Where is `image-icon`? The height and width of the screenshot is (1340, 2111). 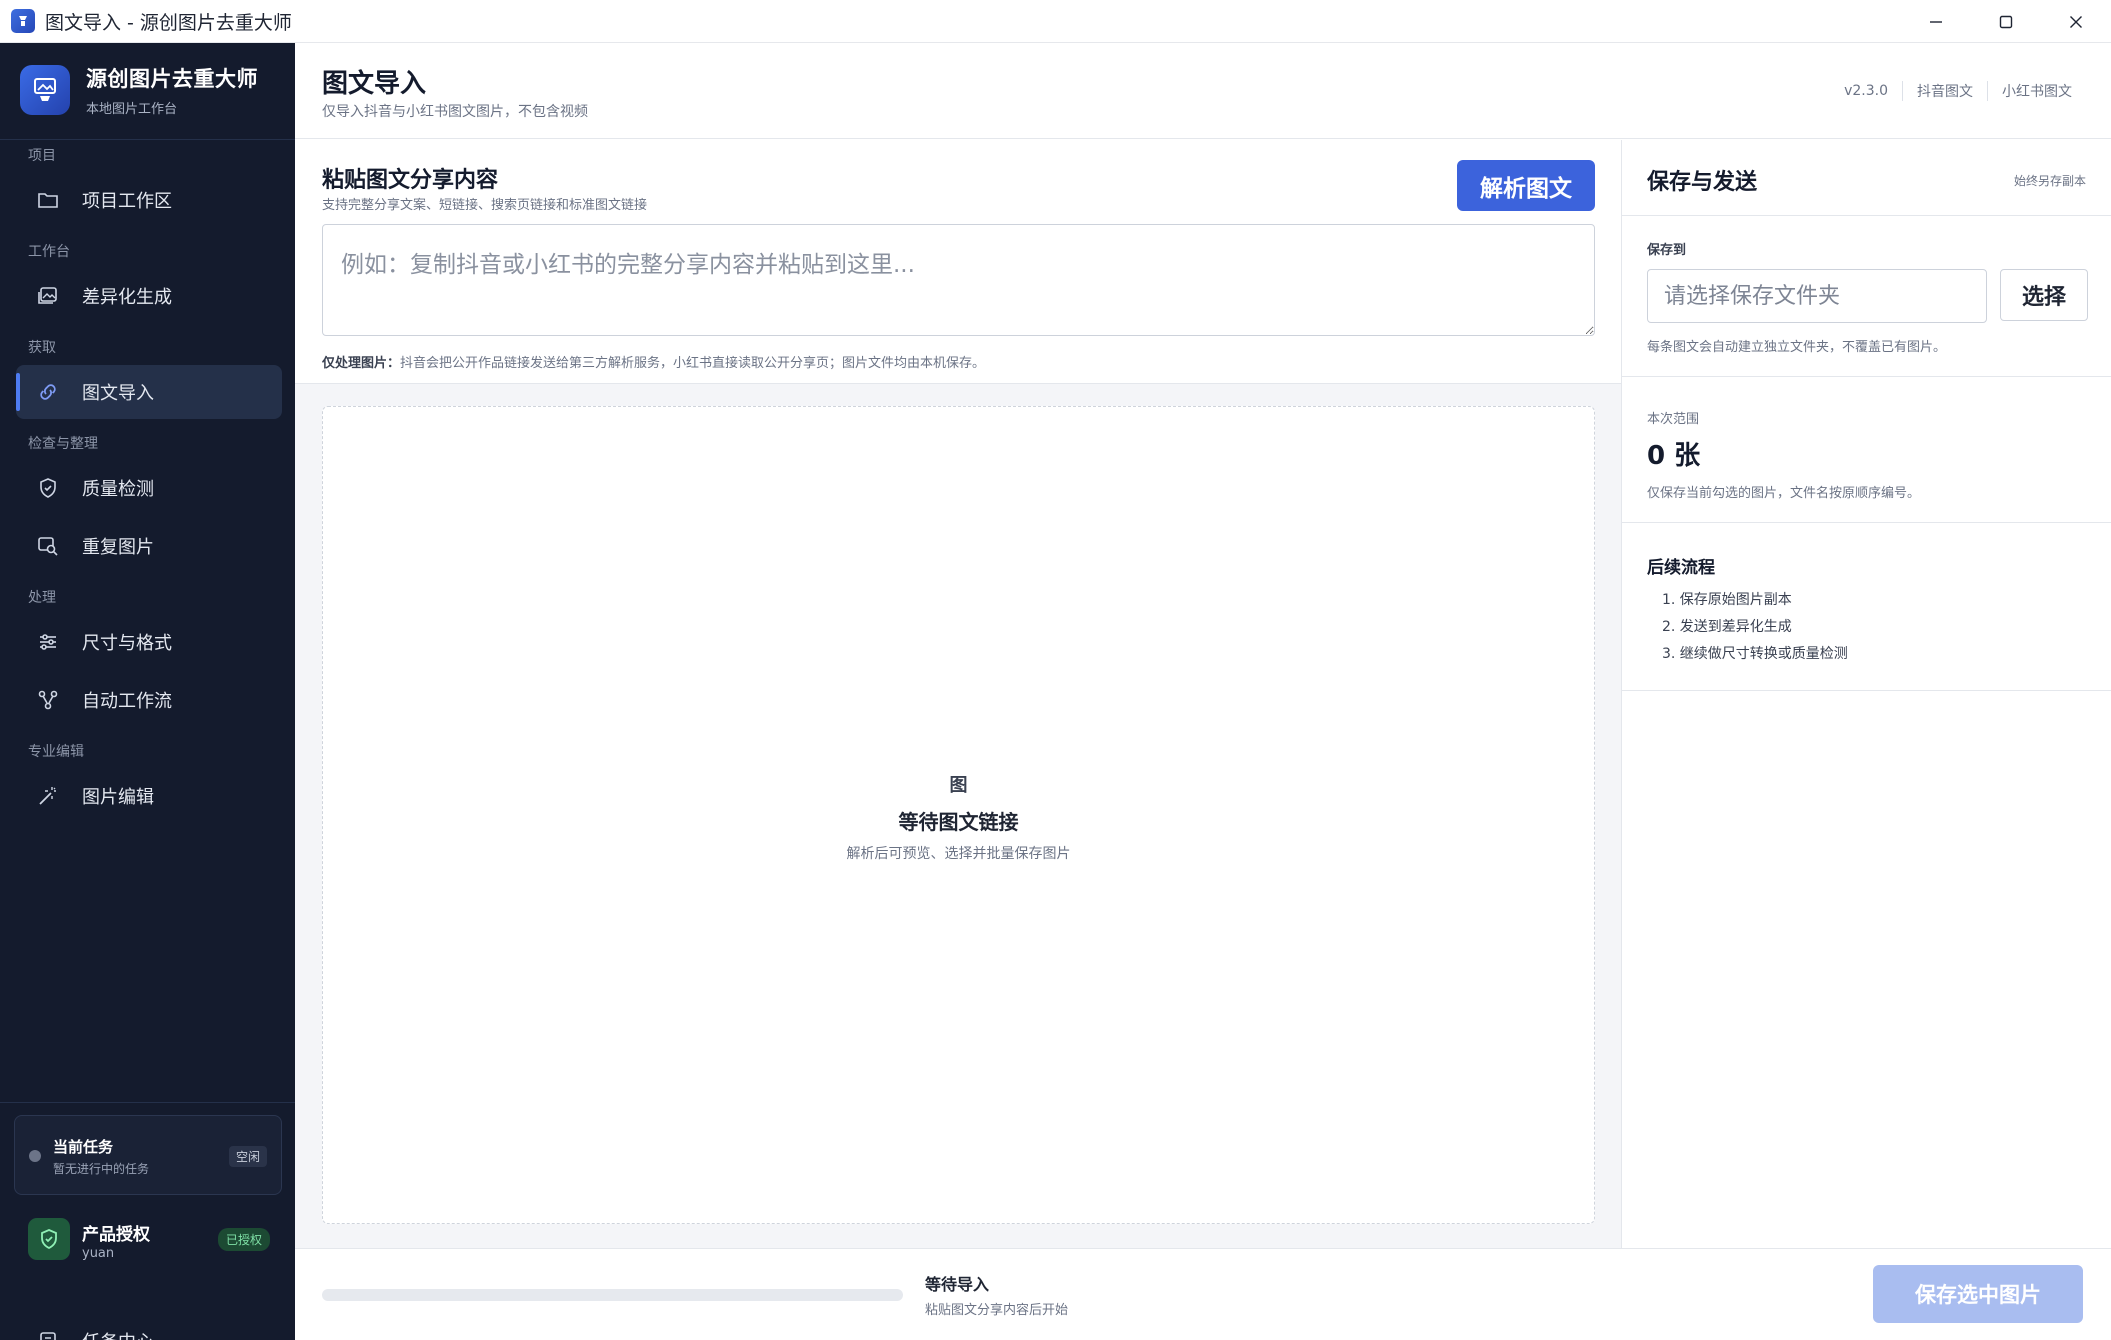
image-icon is located at coordinates (48, 296).